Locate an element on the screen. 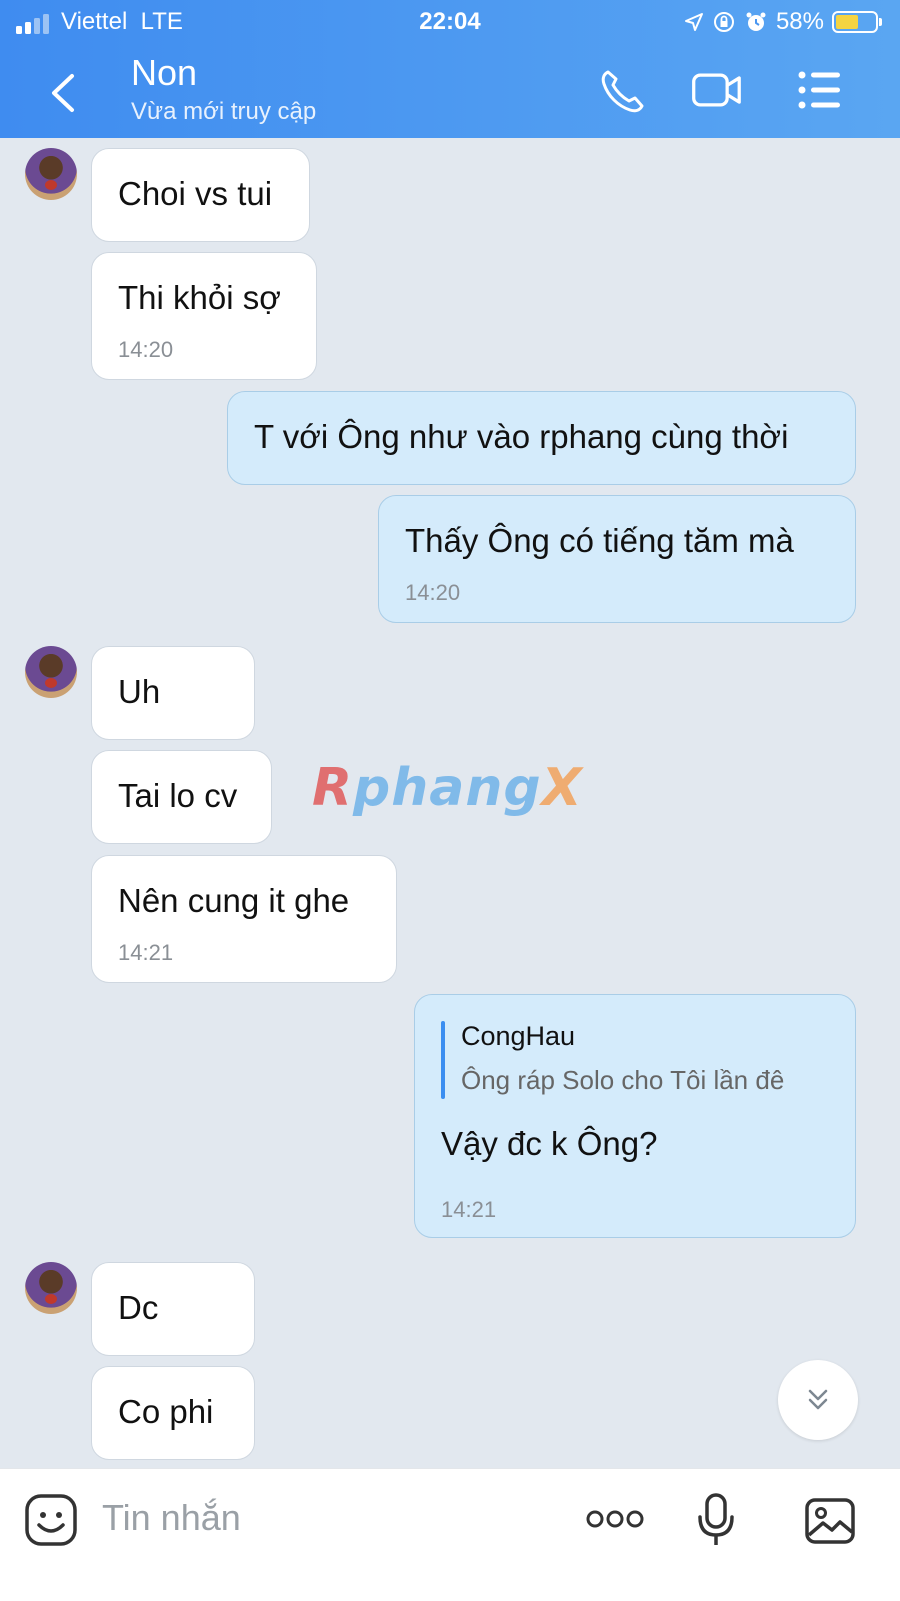 The height and width of the screenshot is (1601, 900). status-right-group: 58% is located at coordinates (783, 22).